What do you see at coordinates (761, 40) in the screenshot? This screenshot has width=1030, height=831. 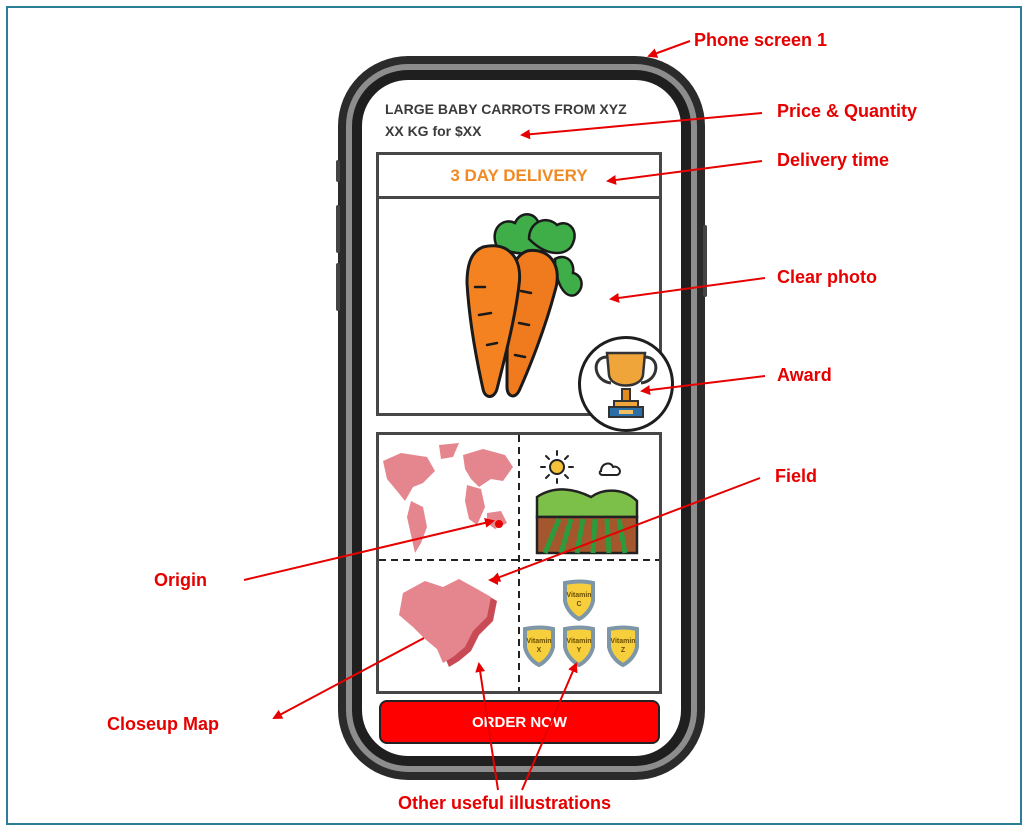 I see `label-phone-screen: Phone screen 1` at bounding box center [761, 40].